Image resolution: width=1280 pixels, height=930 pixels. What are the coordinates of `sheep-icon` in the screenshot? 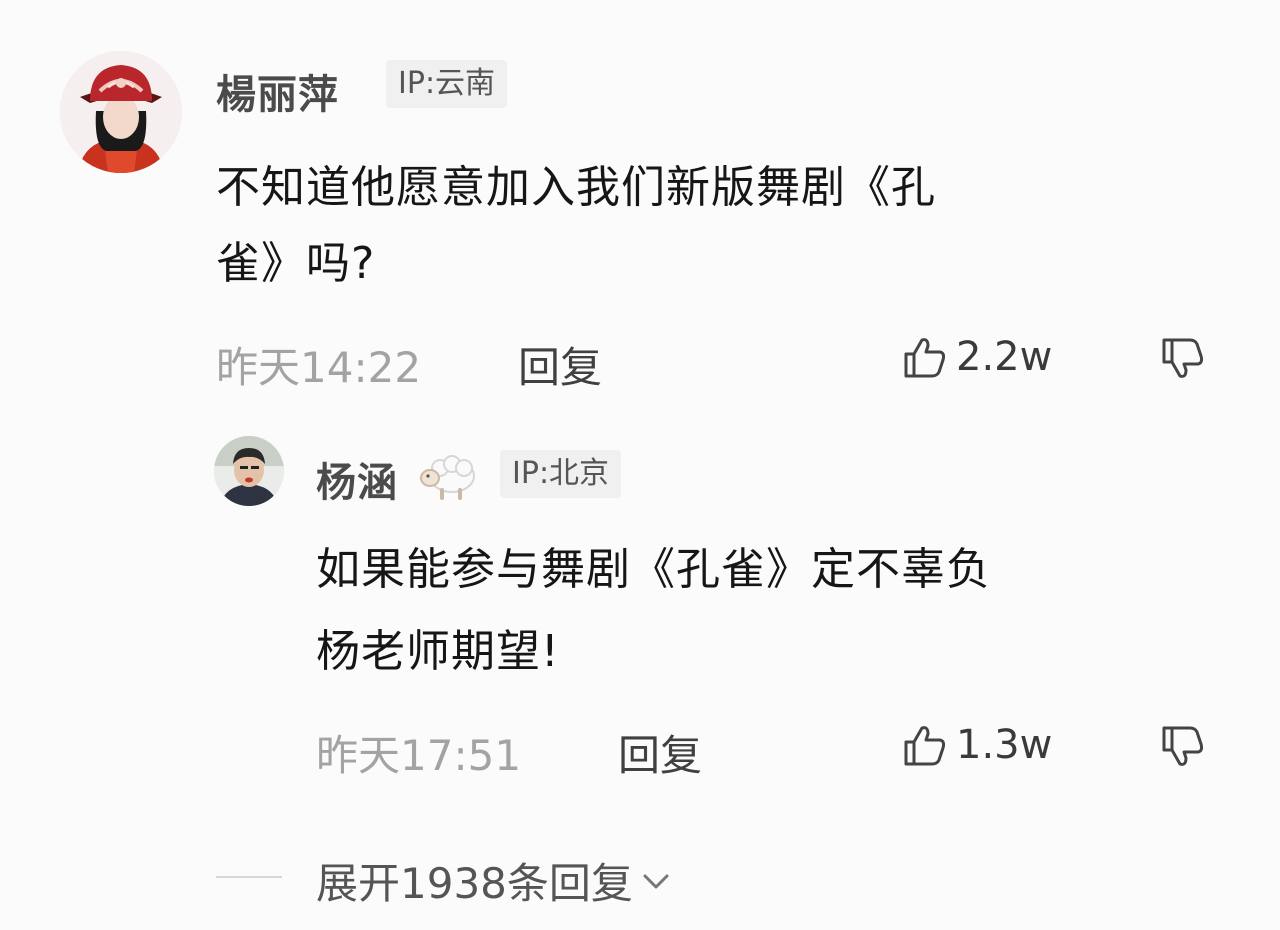 It's located at (449, 475).